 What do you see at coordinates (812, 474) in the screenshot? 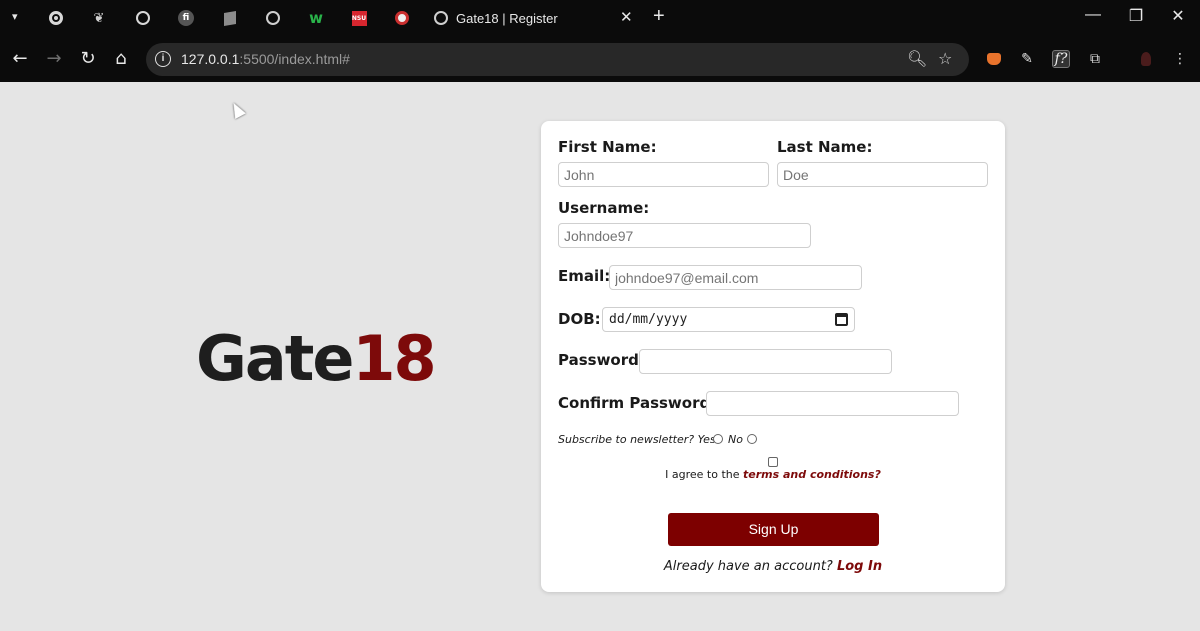
I see `terms-link: terms and conditions?` at bounding box center [812, 474].